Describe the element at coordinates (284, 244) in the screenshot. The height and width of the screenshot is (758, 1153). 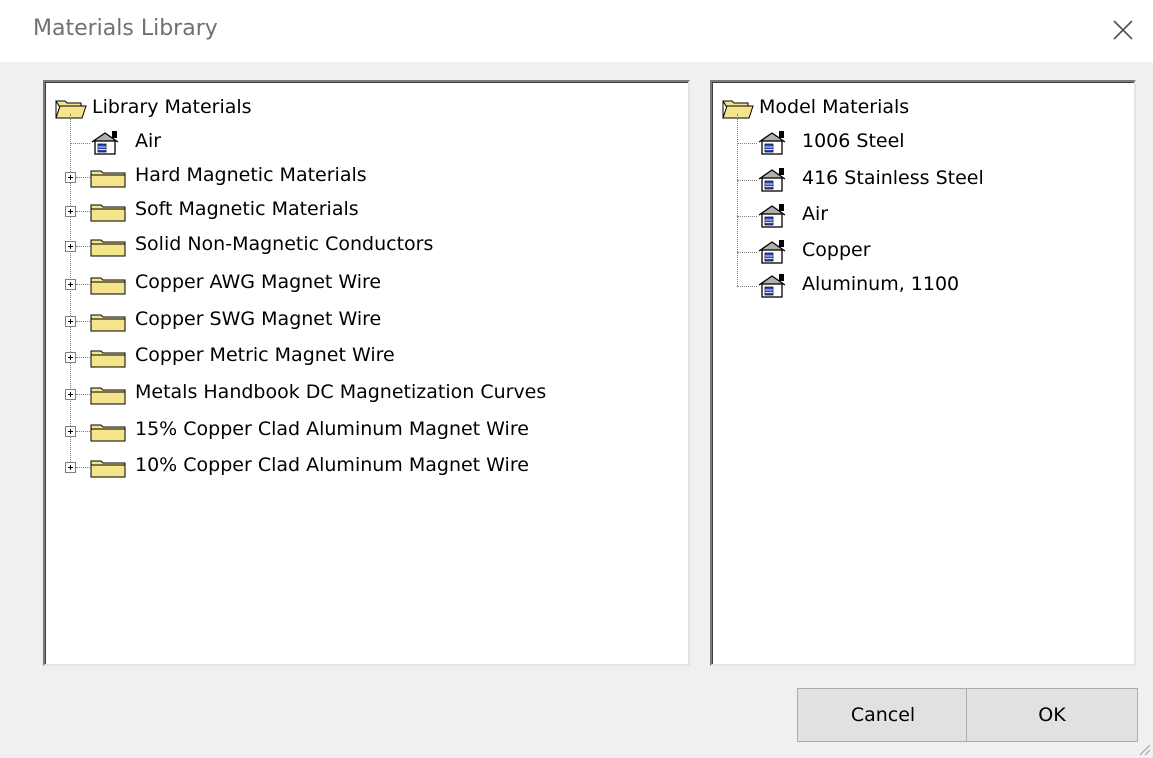
I see `tree-item-label: Solid Non-Magnetic Conductors` at that location.